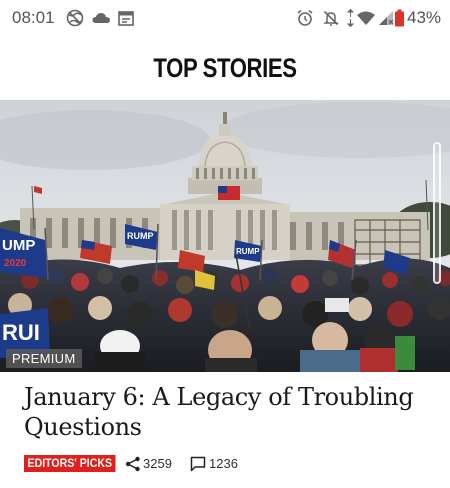 The image size is (450, 488). I want to click on page-title: TOP STORIES, so click(225, 68).